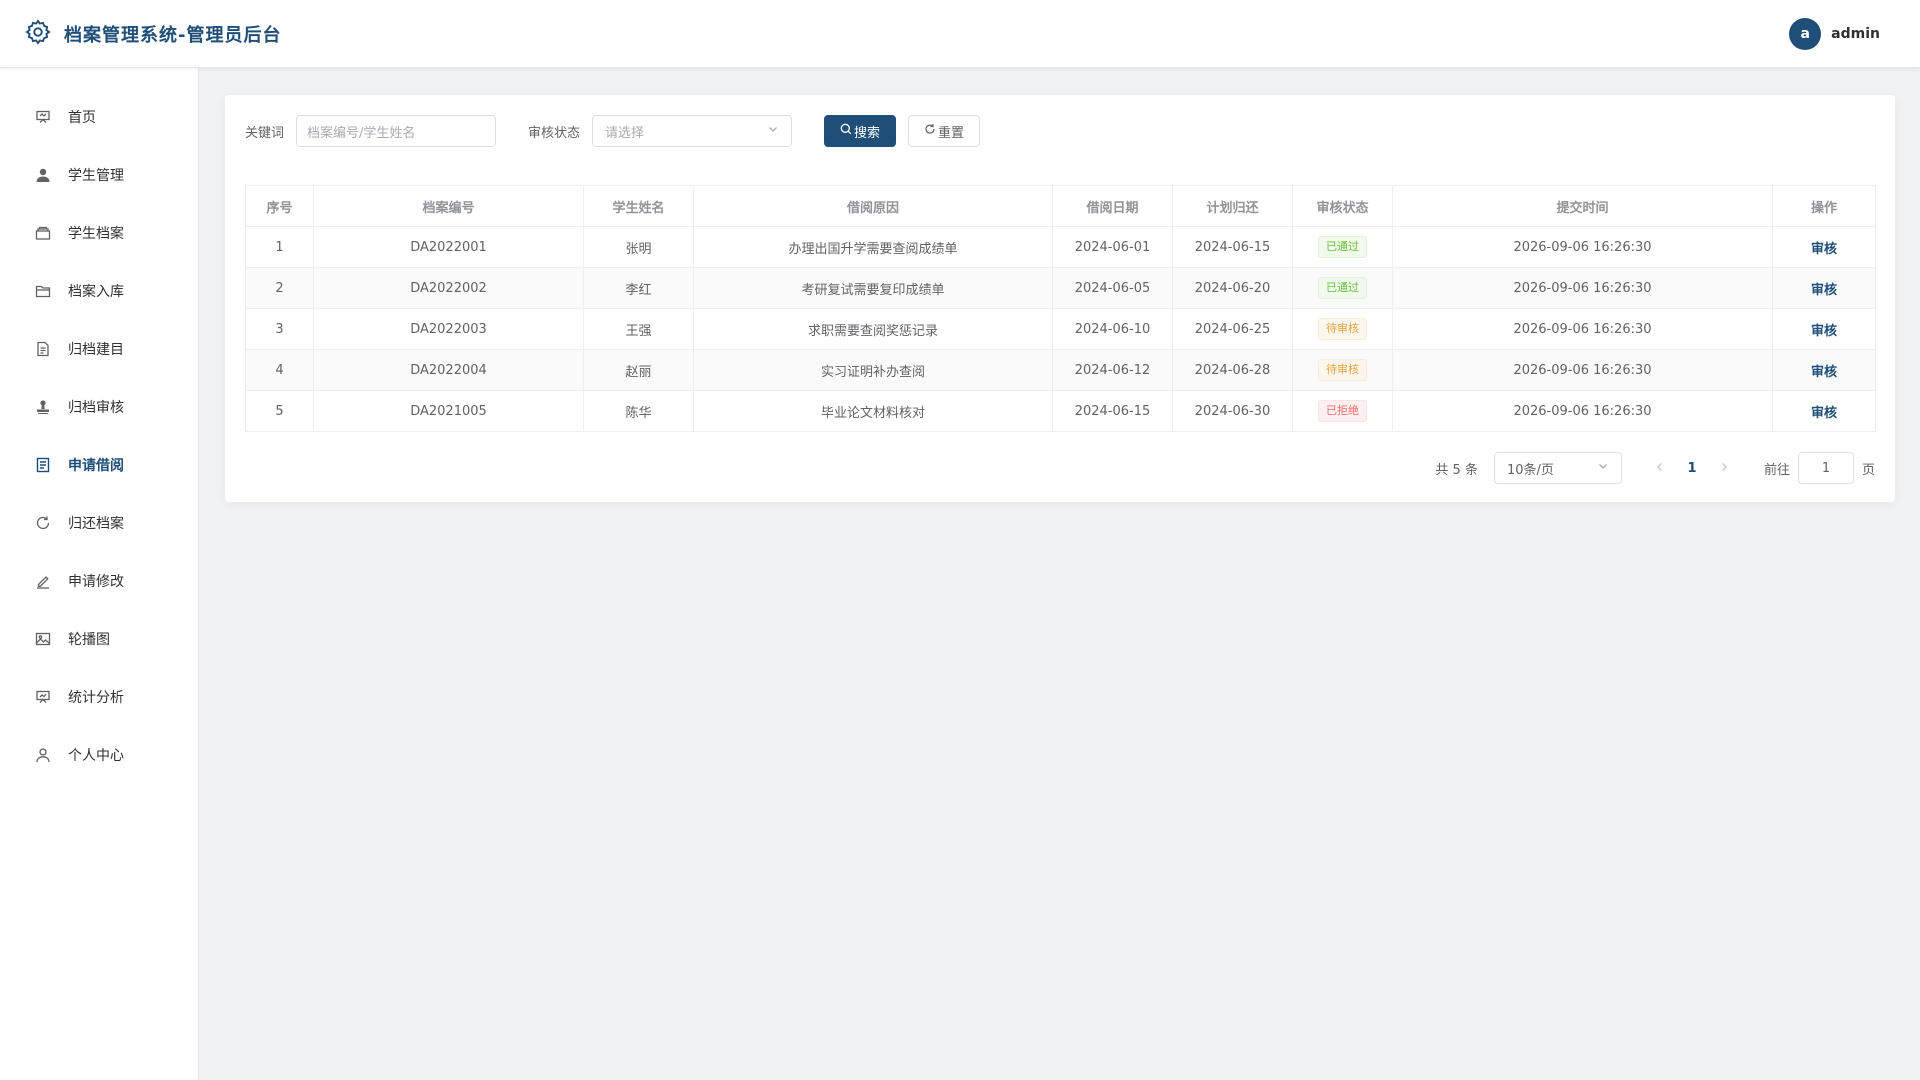  I want to click on next-page-button, so click(1724, 468).